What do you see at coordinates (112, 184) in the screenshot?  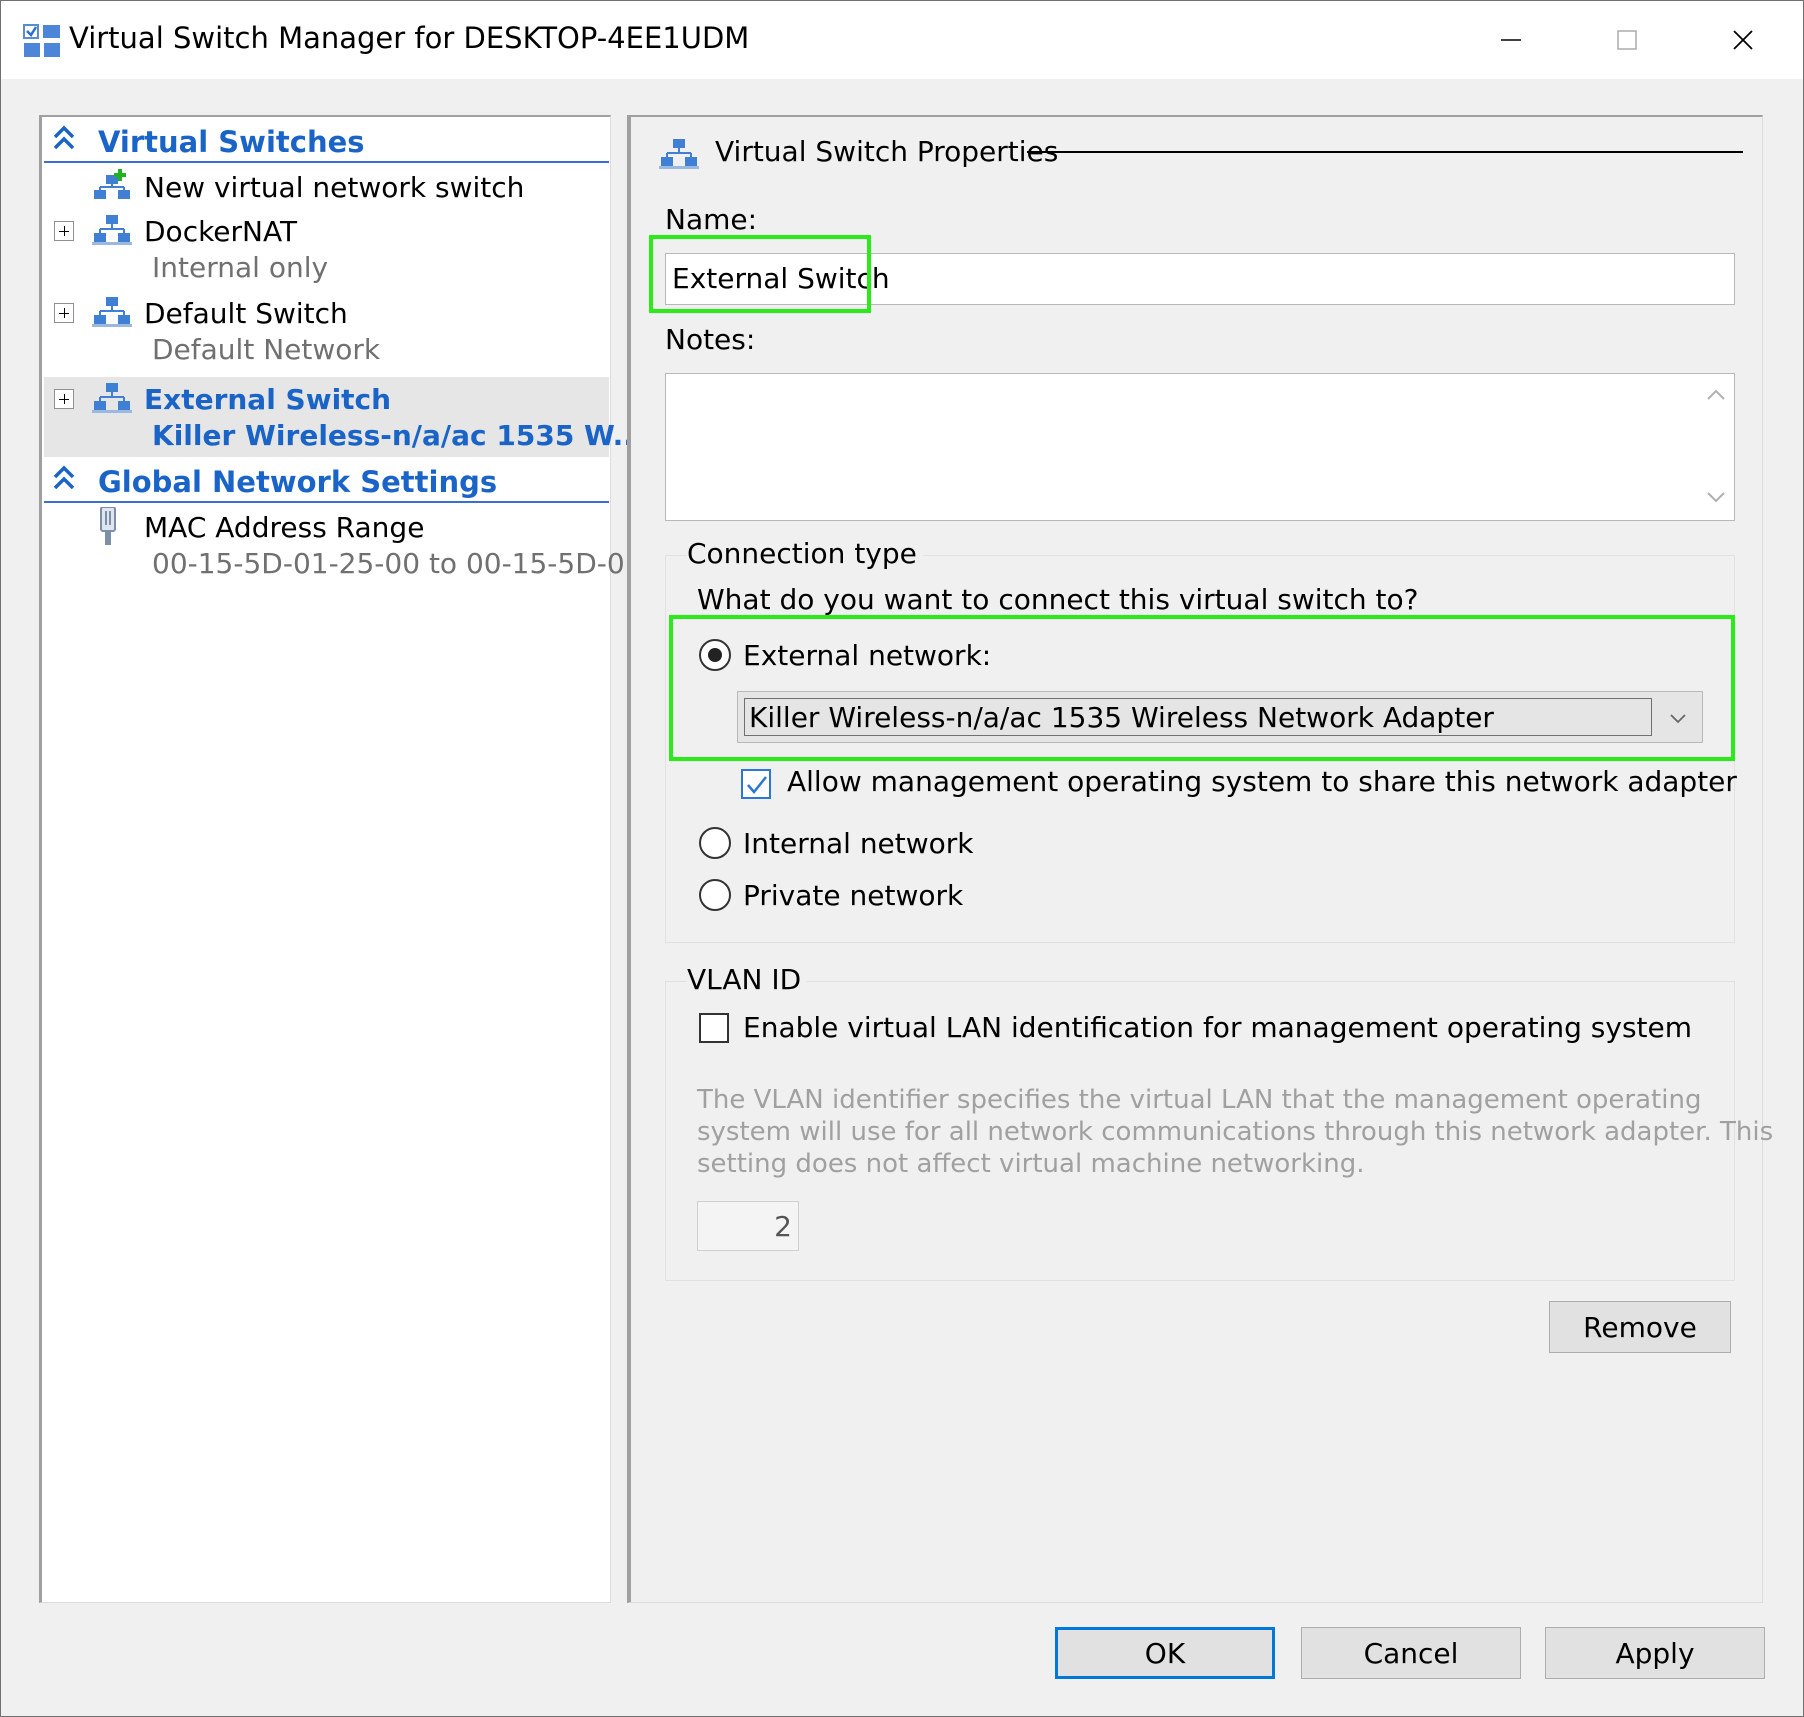 I see `new-network-switch-icon` at bounding box center [112, 184].